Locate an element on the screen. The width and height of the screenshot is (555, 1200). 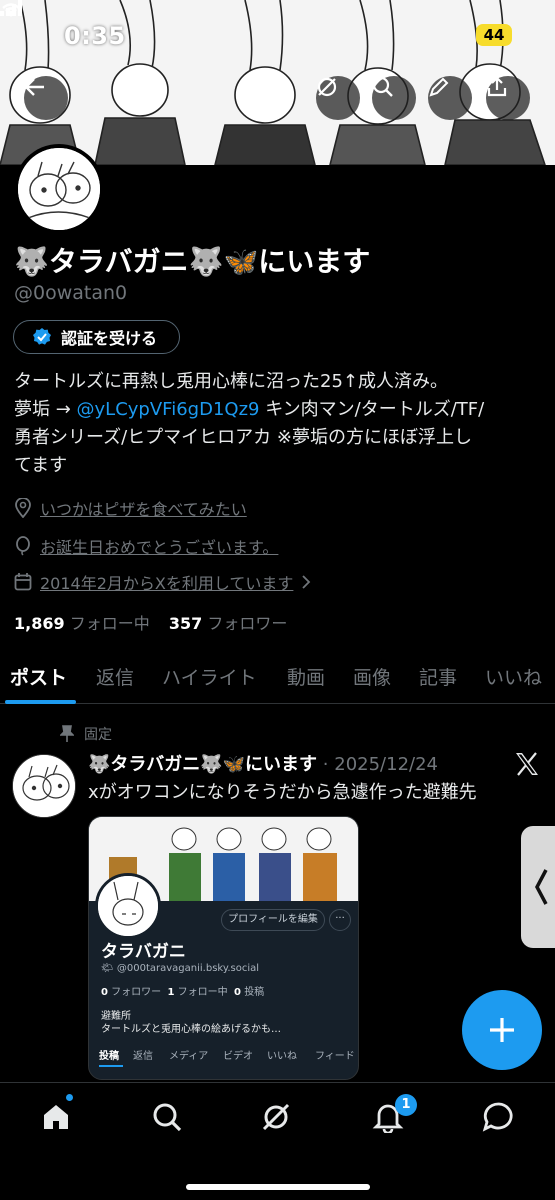
grok-button is located at coordinates (338, 98).